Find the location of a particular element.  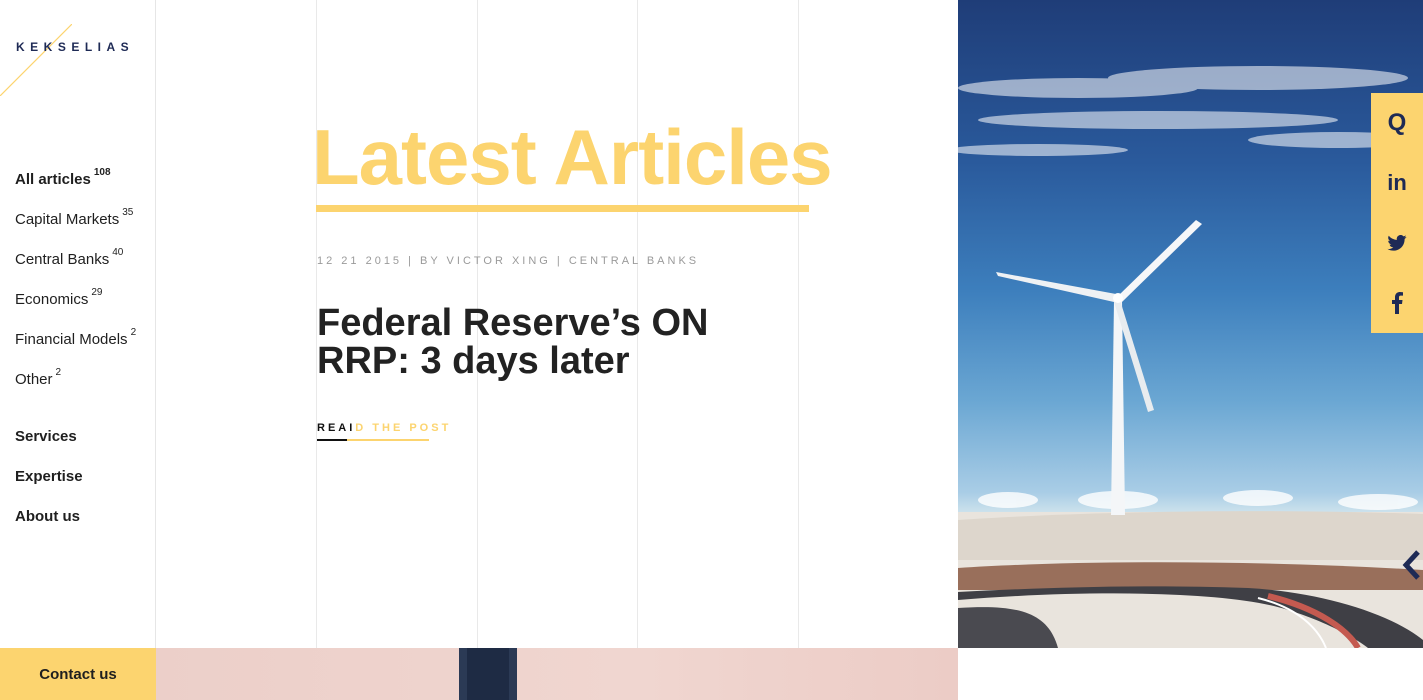

contact-us-button: Contact us is located at coordinates (78, 674).